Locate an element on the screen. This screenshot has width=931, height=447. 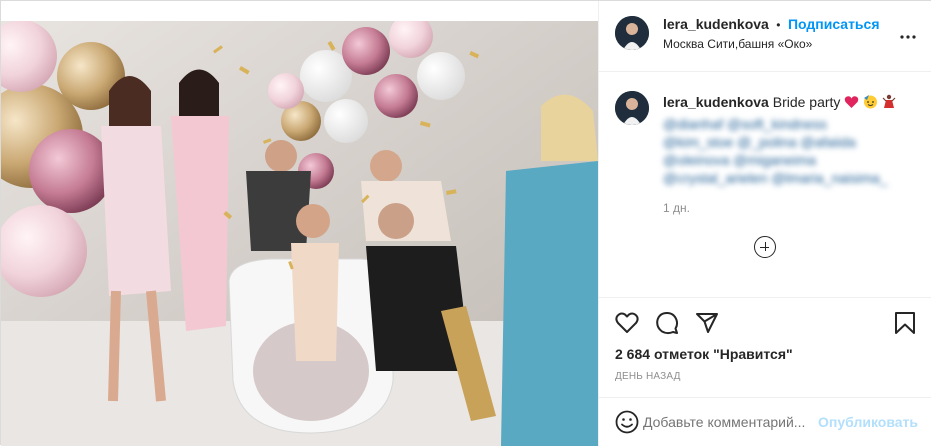
add-comment-bar: Опубликовать is located at coordinates (765, 422).